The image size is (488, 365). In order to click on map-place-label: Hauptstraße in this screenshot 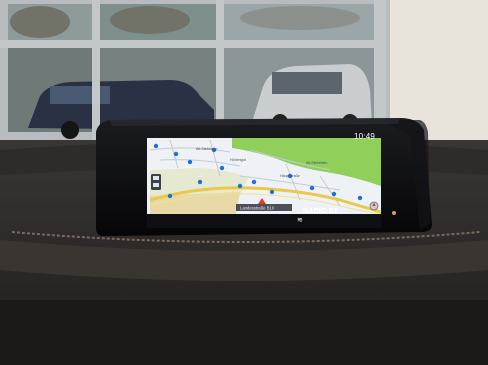, I will do `click(290, 176)`.